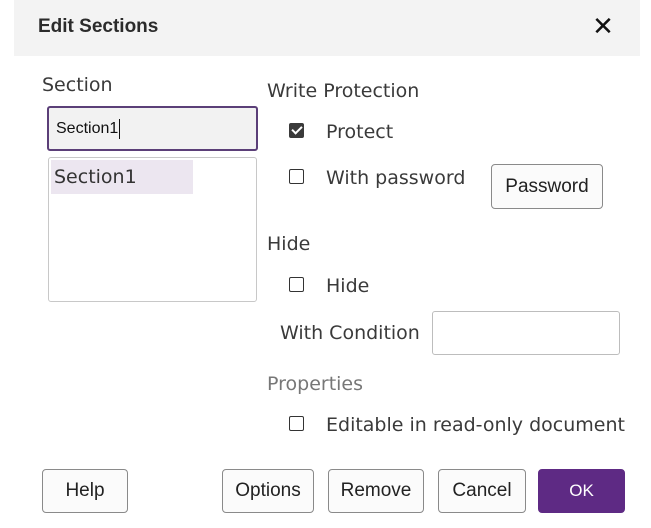 Image resolution: width=651 pixels, height=528 pixels. Describe the element at coordinates (482, 491) in the screenshot. I see `cancel-button: Cancel` at that location.